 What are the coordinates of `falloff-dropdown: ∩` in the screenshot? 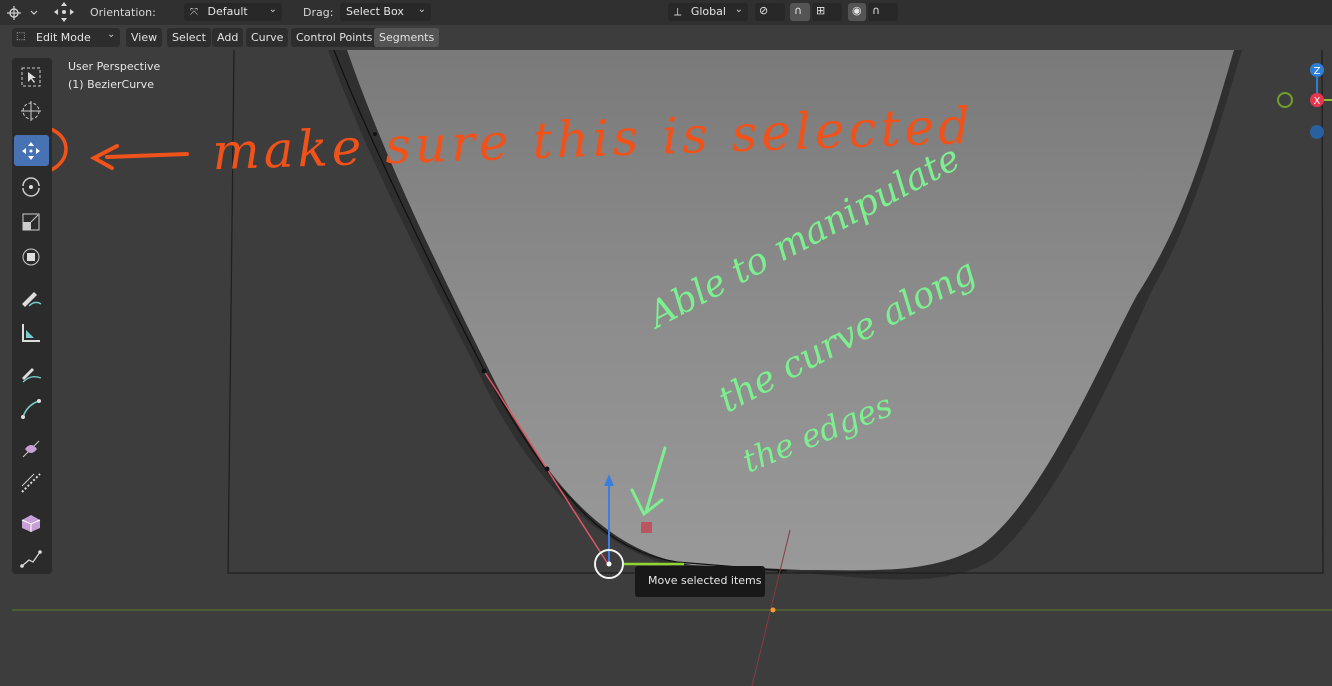 It's located at (883, 12).